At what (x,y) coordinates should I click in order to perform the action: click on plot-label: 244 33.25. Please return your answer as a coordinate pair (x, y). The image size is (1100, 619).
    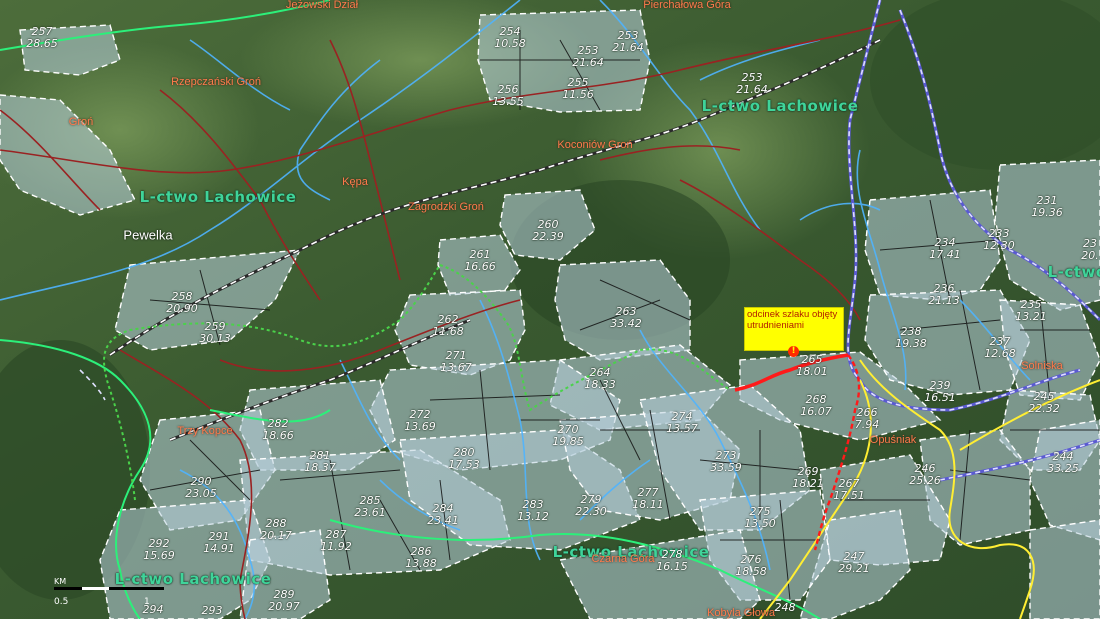
    Looking at the image, I should click on (1063, 463).